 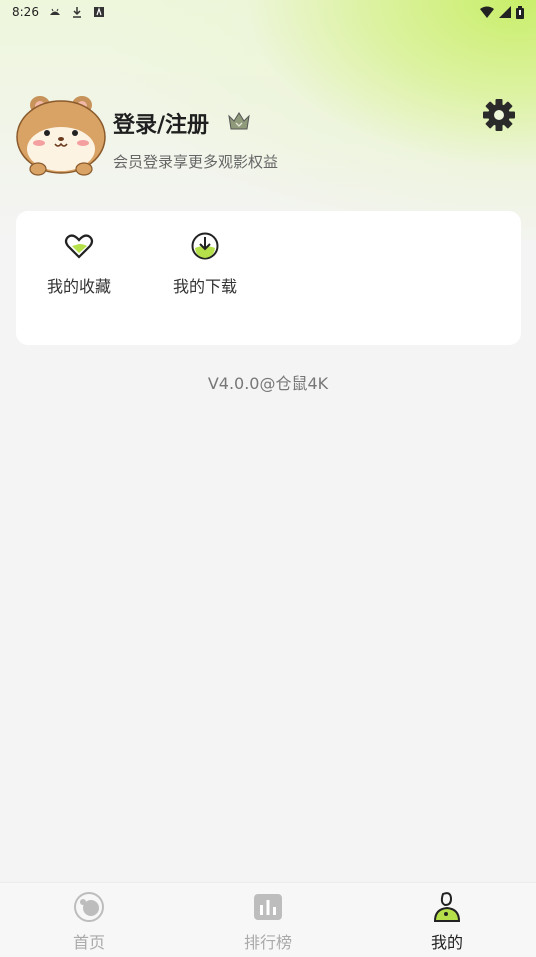 What do you see at coordinates (267, 942) in the screenshot?
I see `tab-ranking-label: 排行榜` at bounding box center [267, 942].